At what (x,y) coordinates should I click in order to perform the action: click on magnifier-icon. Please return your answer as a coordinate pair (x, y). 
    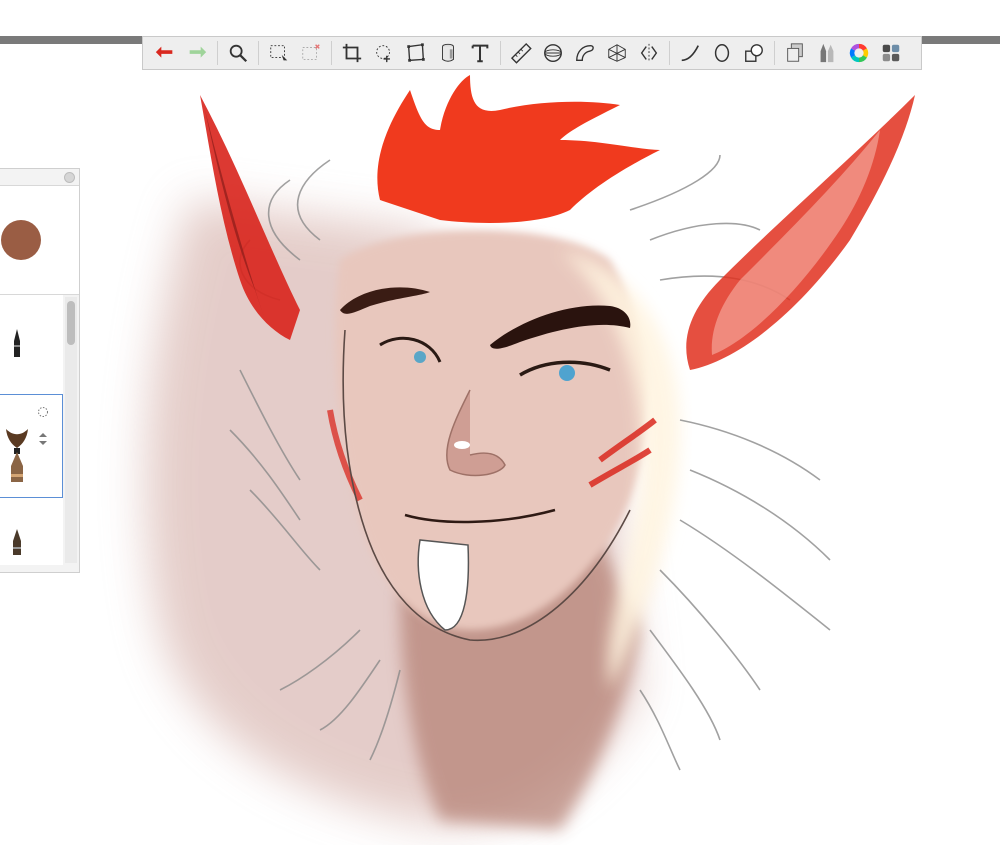
    Looking at the image, I should click on (238, 53).